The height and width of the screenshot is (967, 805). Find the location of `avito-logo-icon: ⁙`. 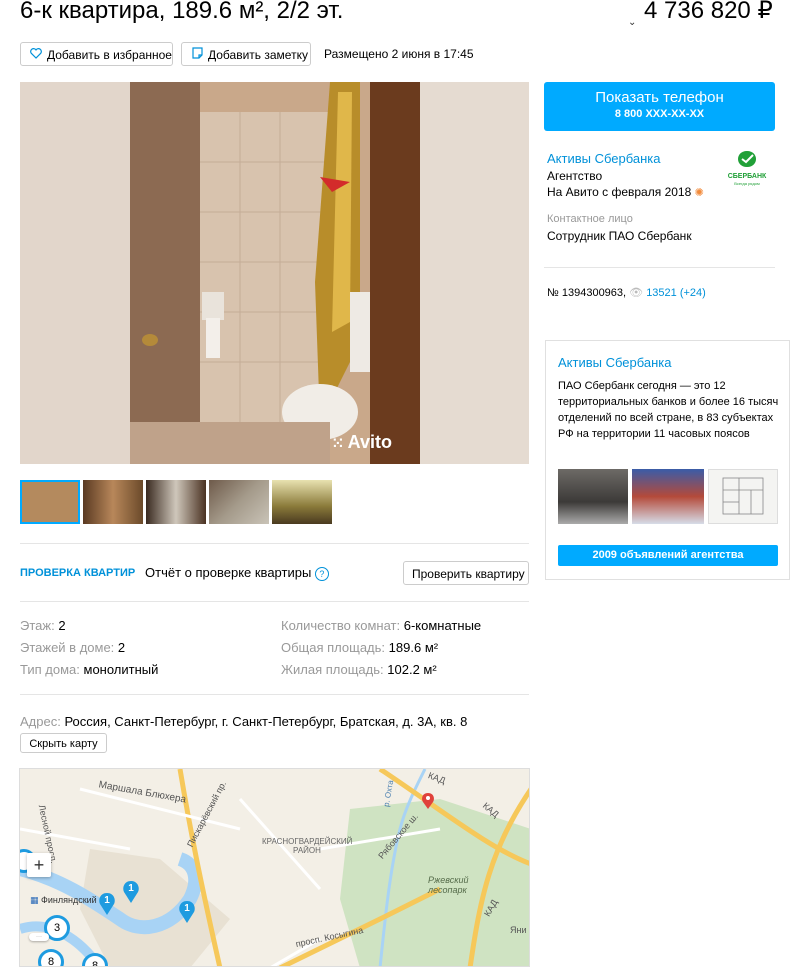

avito-logo-icon: ⁙ is located at coordinates (340, 443).